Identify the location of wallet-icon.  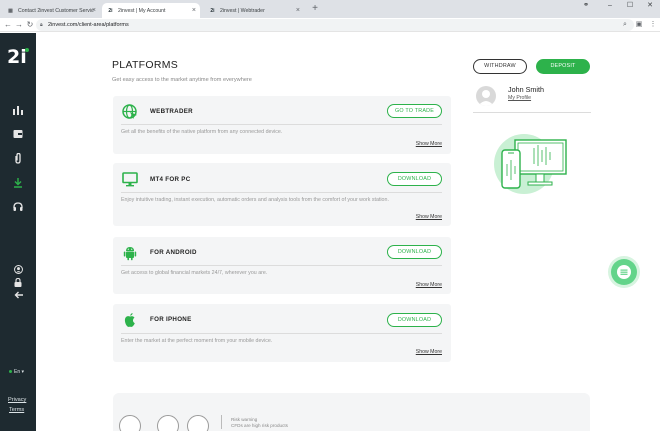
(18, 134).